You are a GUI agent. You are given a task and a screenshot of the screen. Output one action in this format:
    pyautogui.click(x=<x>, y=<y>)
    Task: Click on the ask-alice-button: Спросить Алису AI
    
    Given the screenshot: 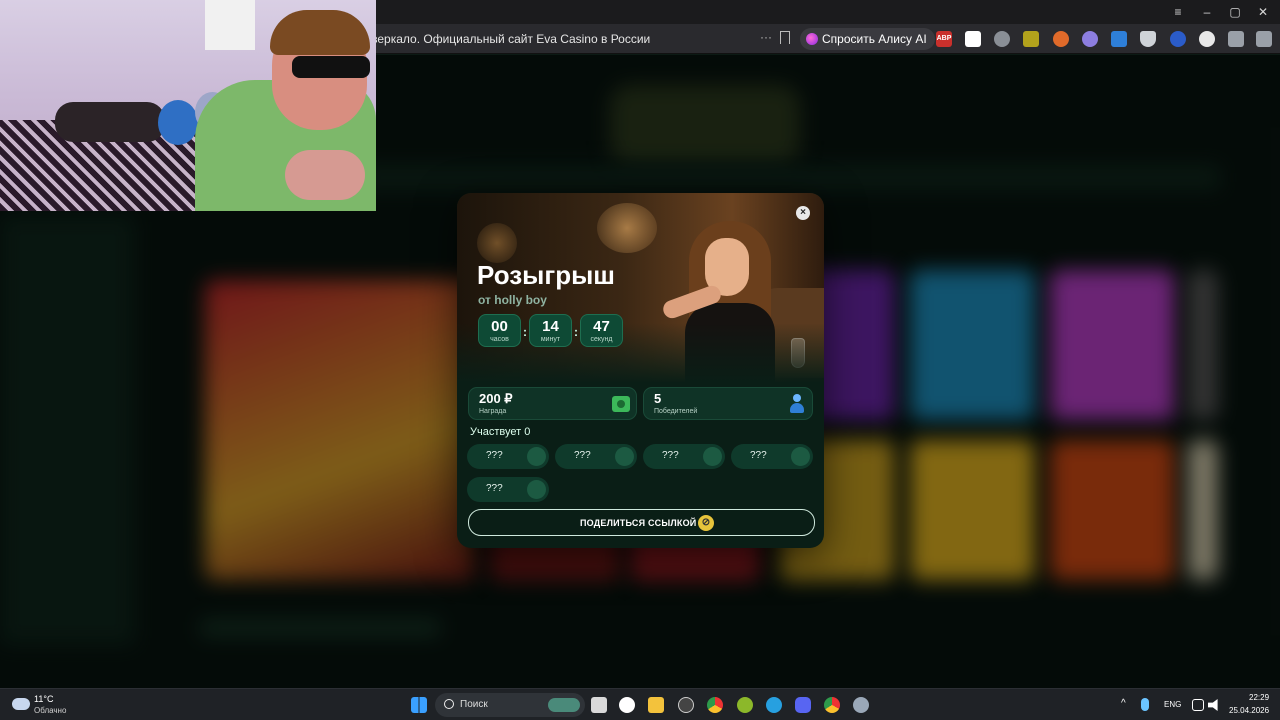 What is the action you would take?
    pyautogui.click(x=867, y=39)
    